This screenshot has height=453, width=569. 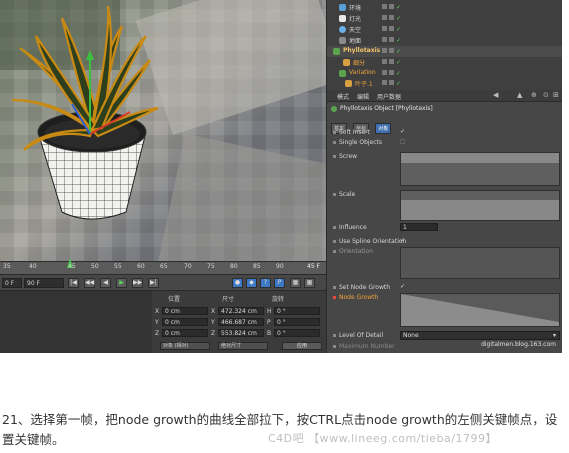 What do you see at coordinates (546, 95) in the screenshot?
I see `lock-icon: ⊙` at bounding box center [546, 95].